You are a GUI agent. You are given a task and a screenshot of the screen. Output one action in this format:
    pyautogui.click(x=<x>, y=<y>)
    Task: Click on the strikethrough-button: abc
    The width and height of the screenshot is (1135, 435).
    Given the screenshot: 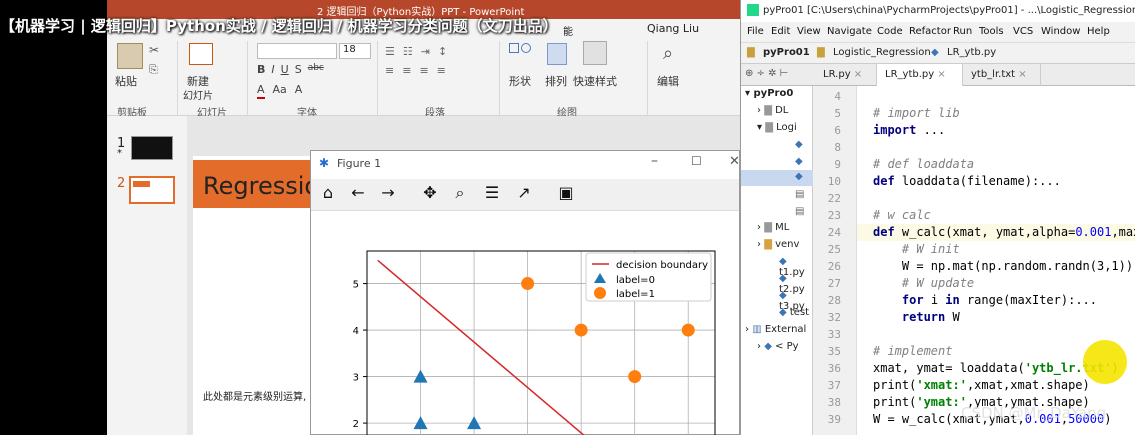 What is the action you would take?
    pyautogui.click(x=316, y=71)
    